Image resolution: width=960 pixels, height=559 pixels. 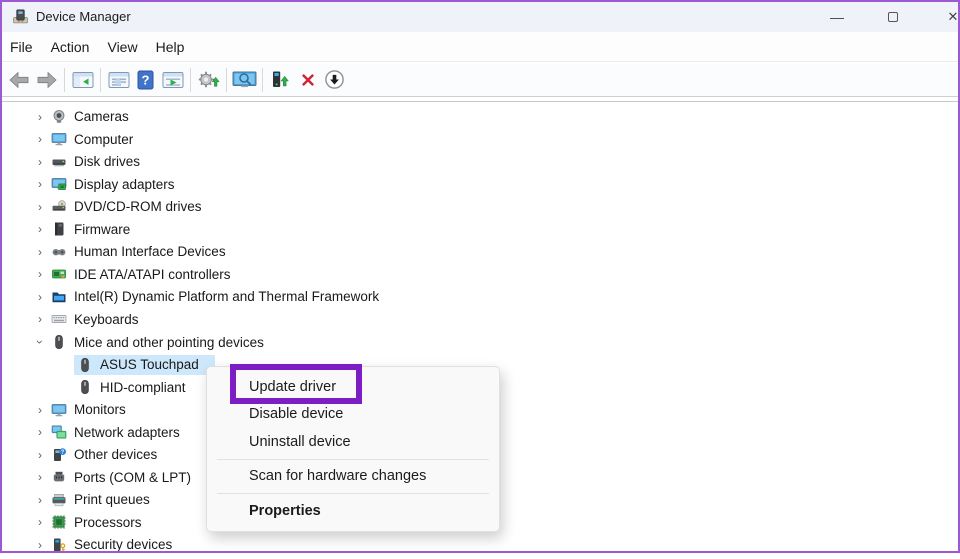 I want to click on firmware-device-icon, so click(x=59, y=229).